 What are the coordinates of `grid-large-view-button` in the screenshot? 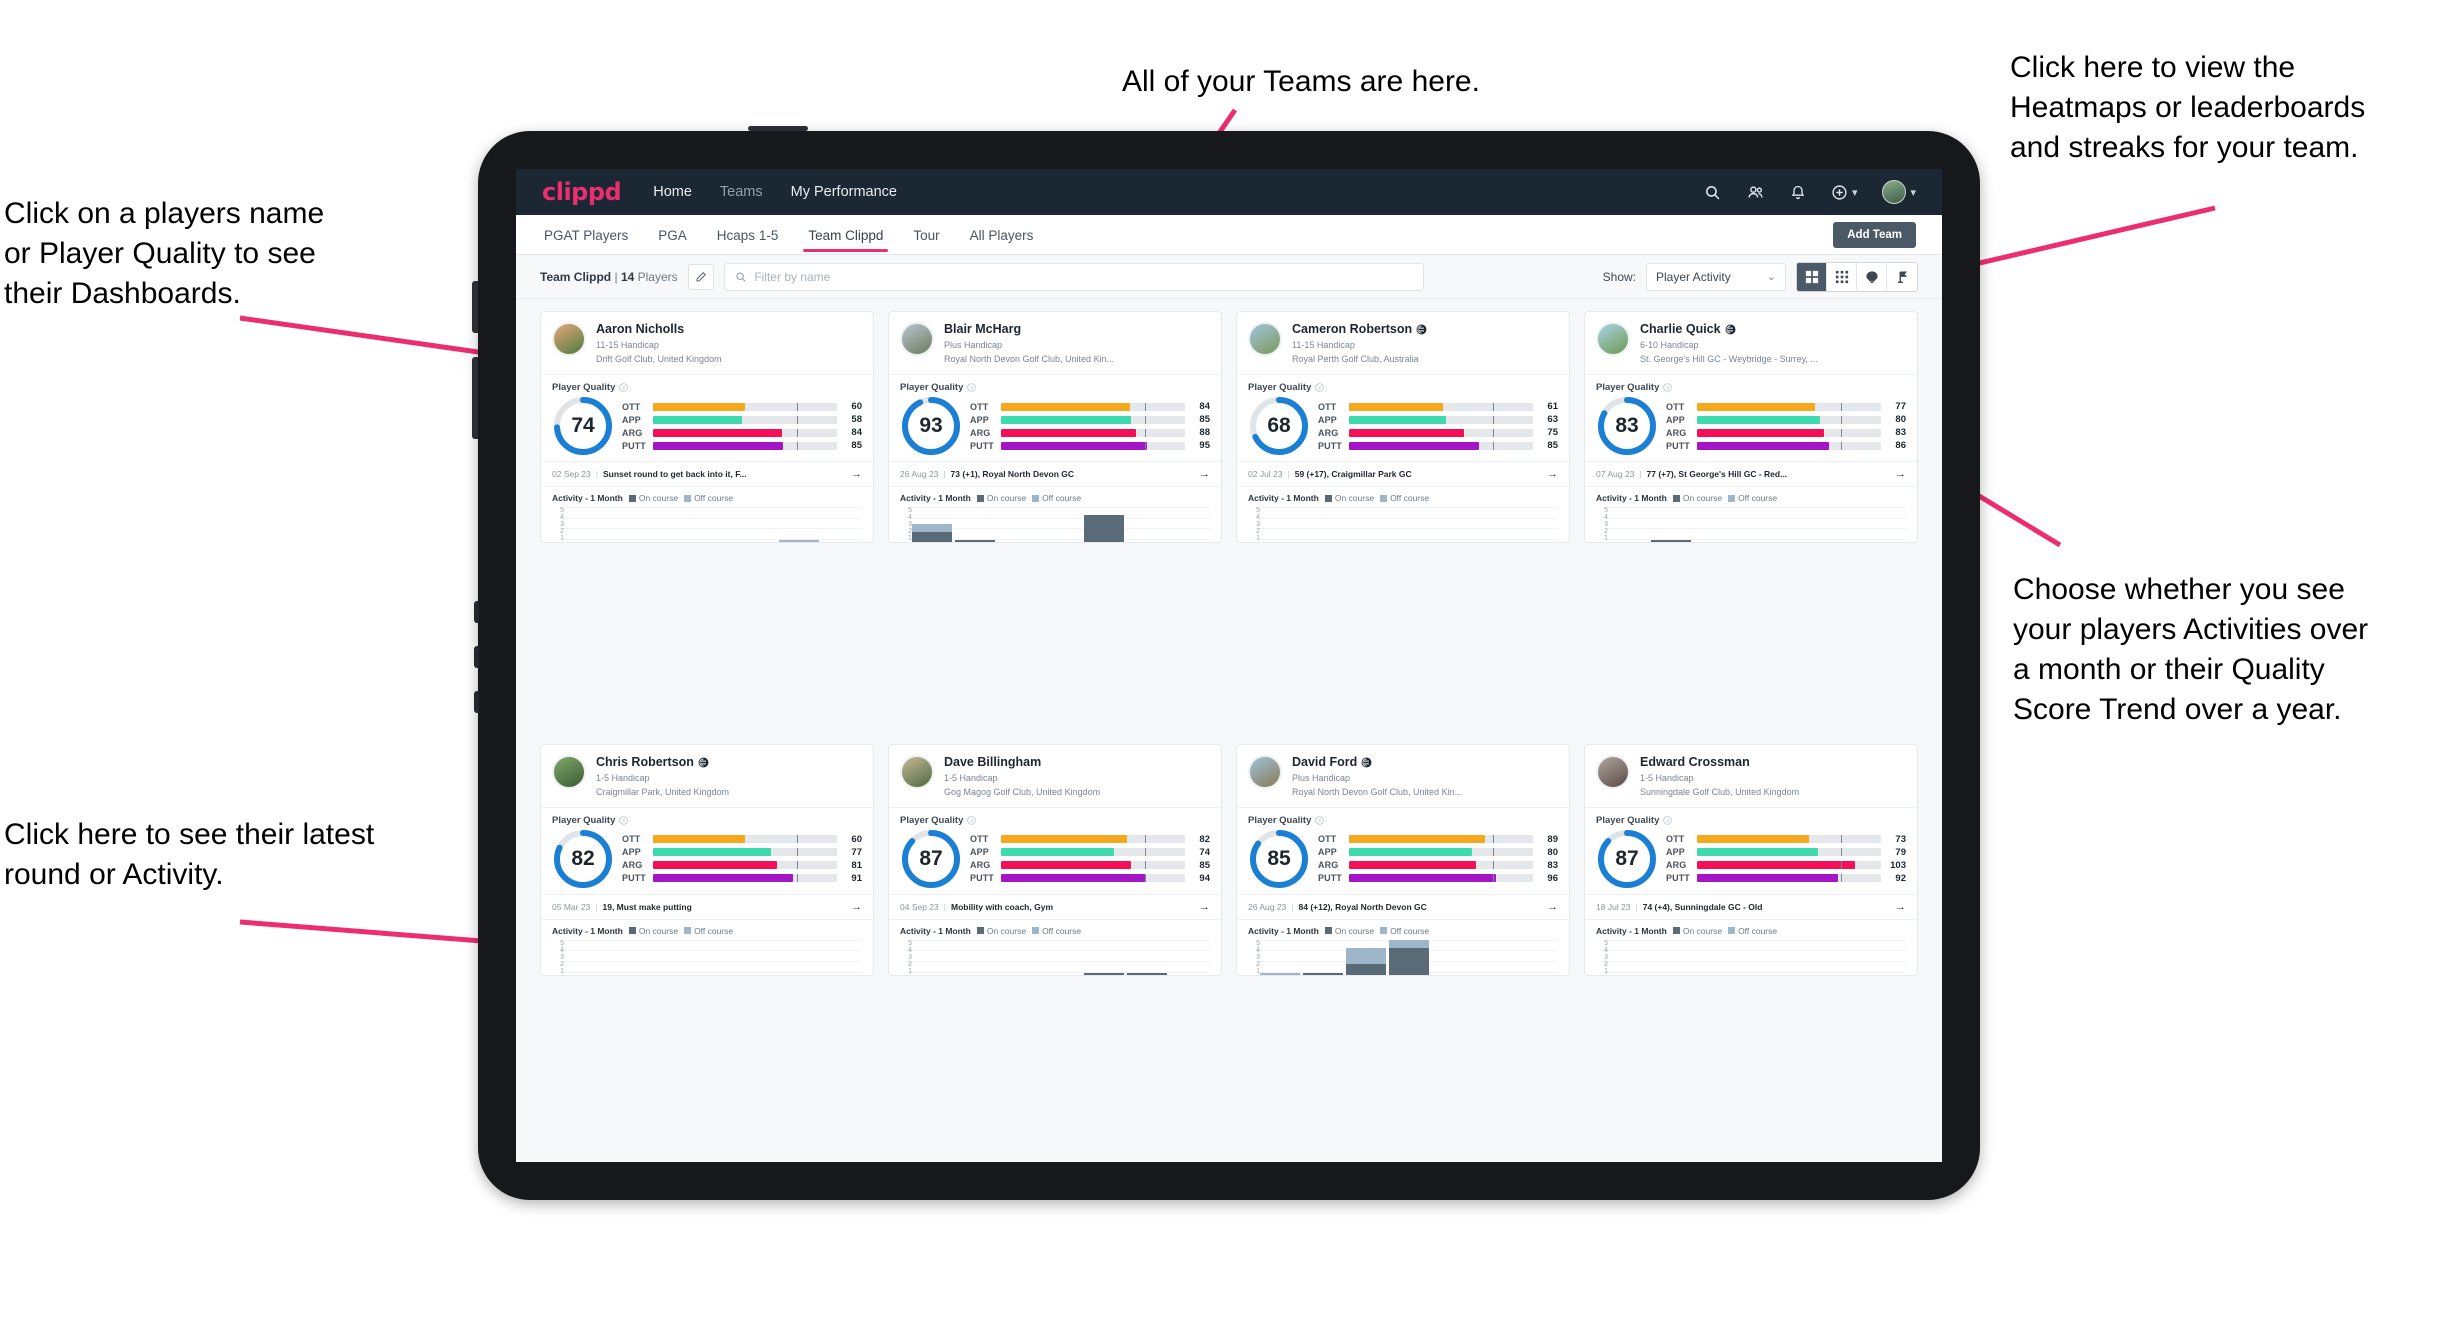 It's located at (1812, 276).